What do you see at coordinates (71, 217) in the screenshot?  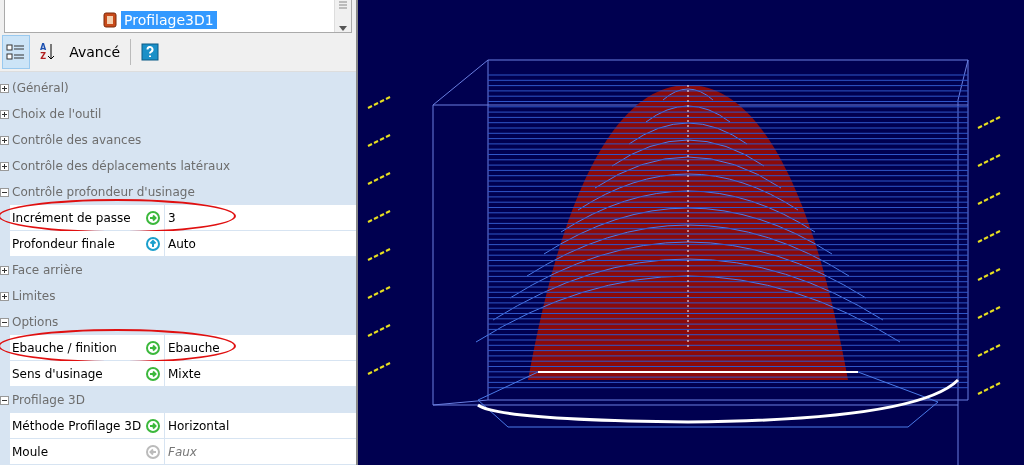 I see `property-name: Incrément de passe` at bounding box center [71, 217].